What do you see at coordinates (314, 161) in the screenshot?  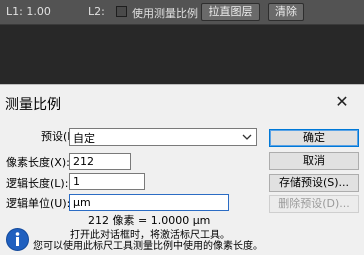 I see `cancel-button: 取消` at bounding box center [314, 161].